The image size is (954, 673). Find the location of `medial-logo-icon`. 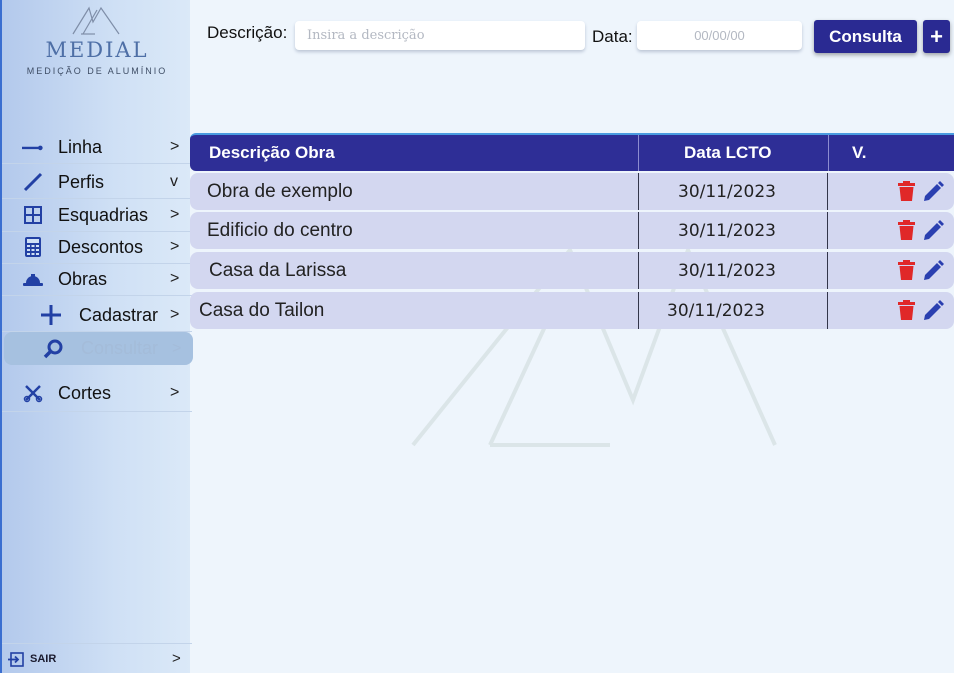

medial-logo-icon is located at coordinates (96, 20).